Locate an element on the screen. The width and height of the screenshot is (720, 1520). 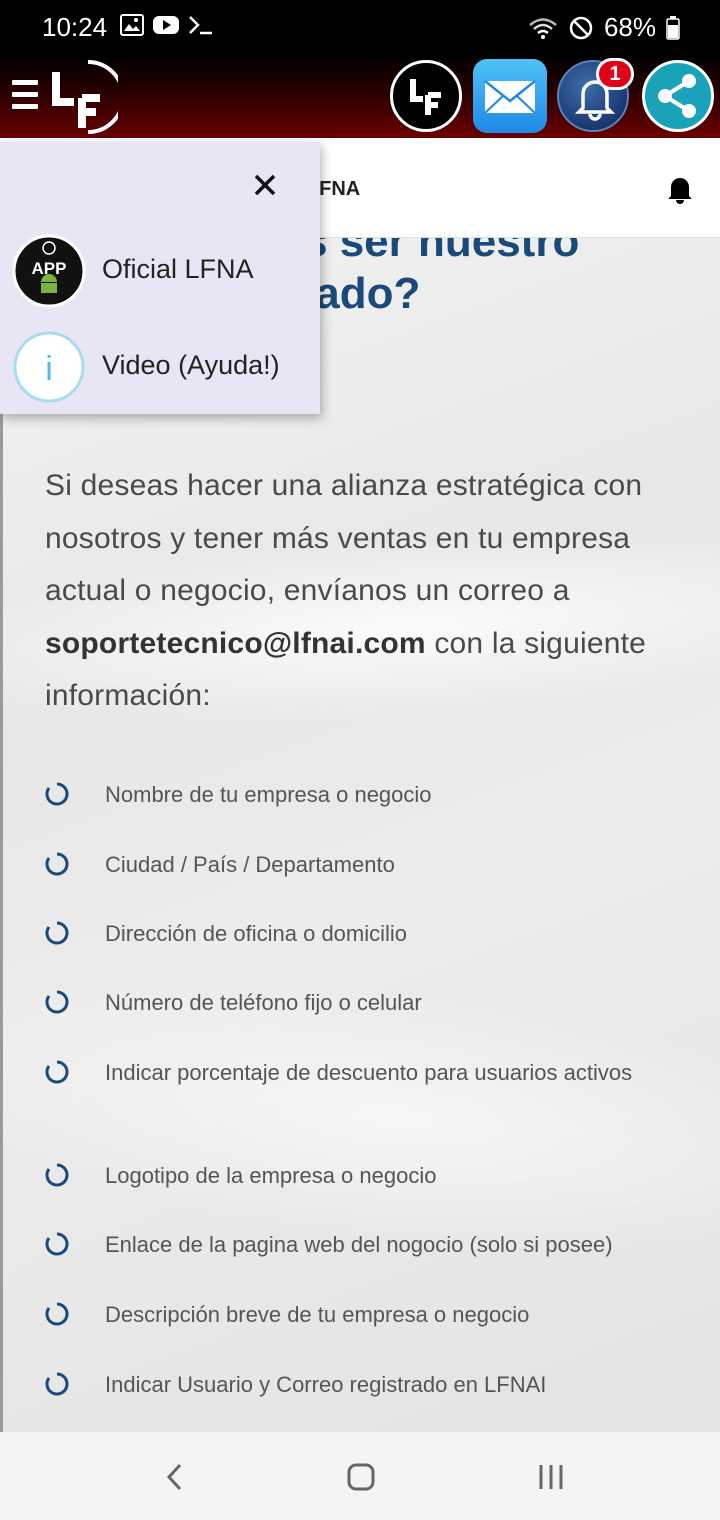
requirement-item: Logotipo de la empresa o negocio is located at coordinates (363, 1175).